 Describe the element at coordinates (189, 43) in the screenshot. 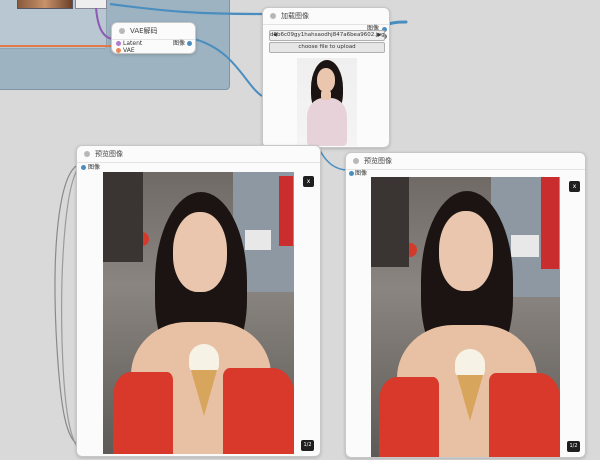

I see `image-output-socket` at that location.